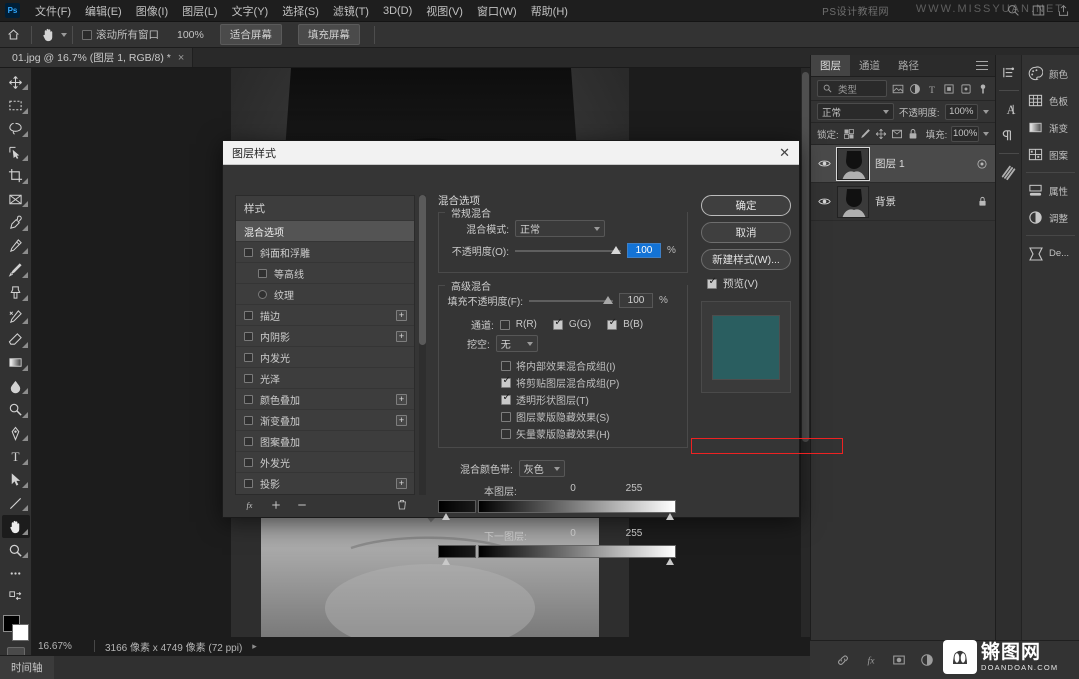 Image resolution: width=1079 pixels, height=679 pixels. What do you see at coordinates (16, 480) in the screenshot?
I see `path-selection-tool` at bounding box center [16, 480].